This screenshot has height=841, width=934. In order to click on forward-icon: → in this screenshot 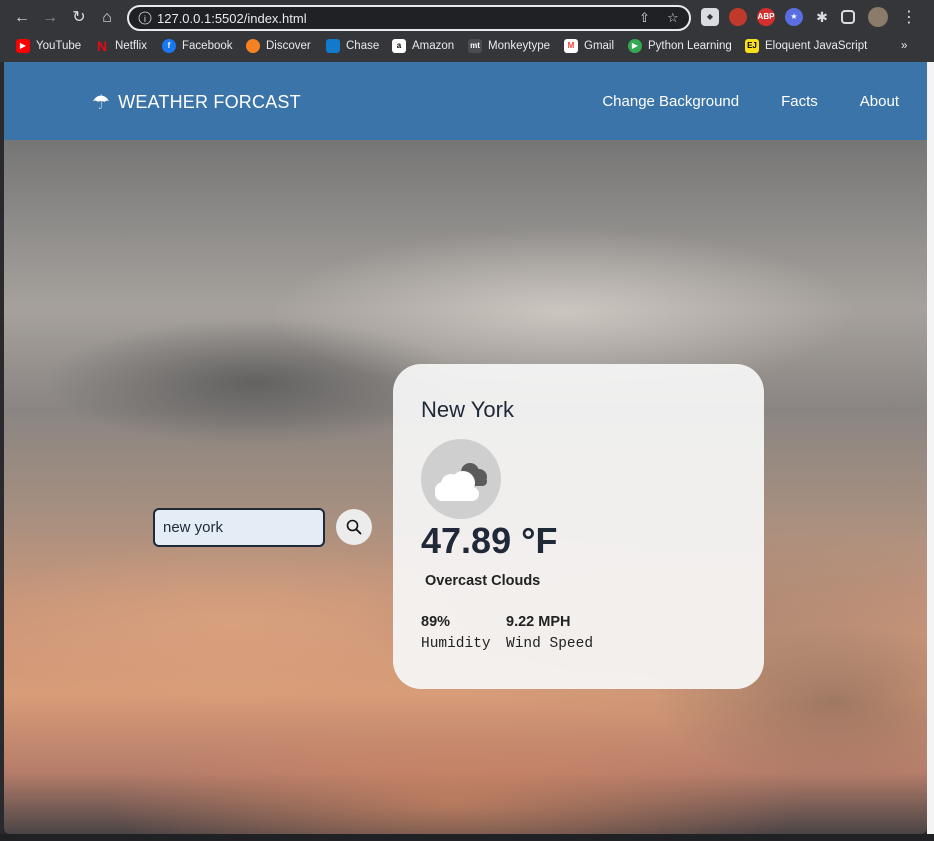, I will do `click(50, 18)`.